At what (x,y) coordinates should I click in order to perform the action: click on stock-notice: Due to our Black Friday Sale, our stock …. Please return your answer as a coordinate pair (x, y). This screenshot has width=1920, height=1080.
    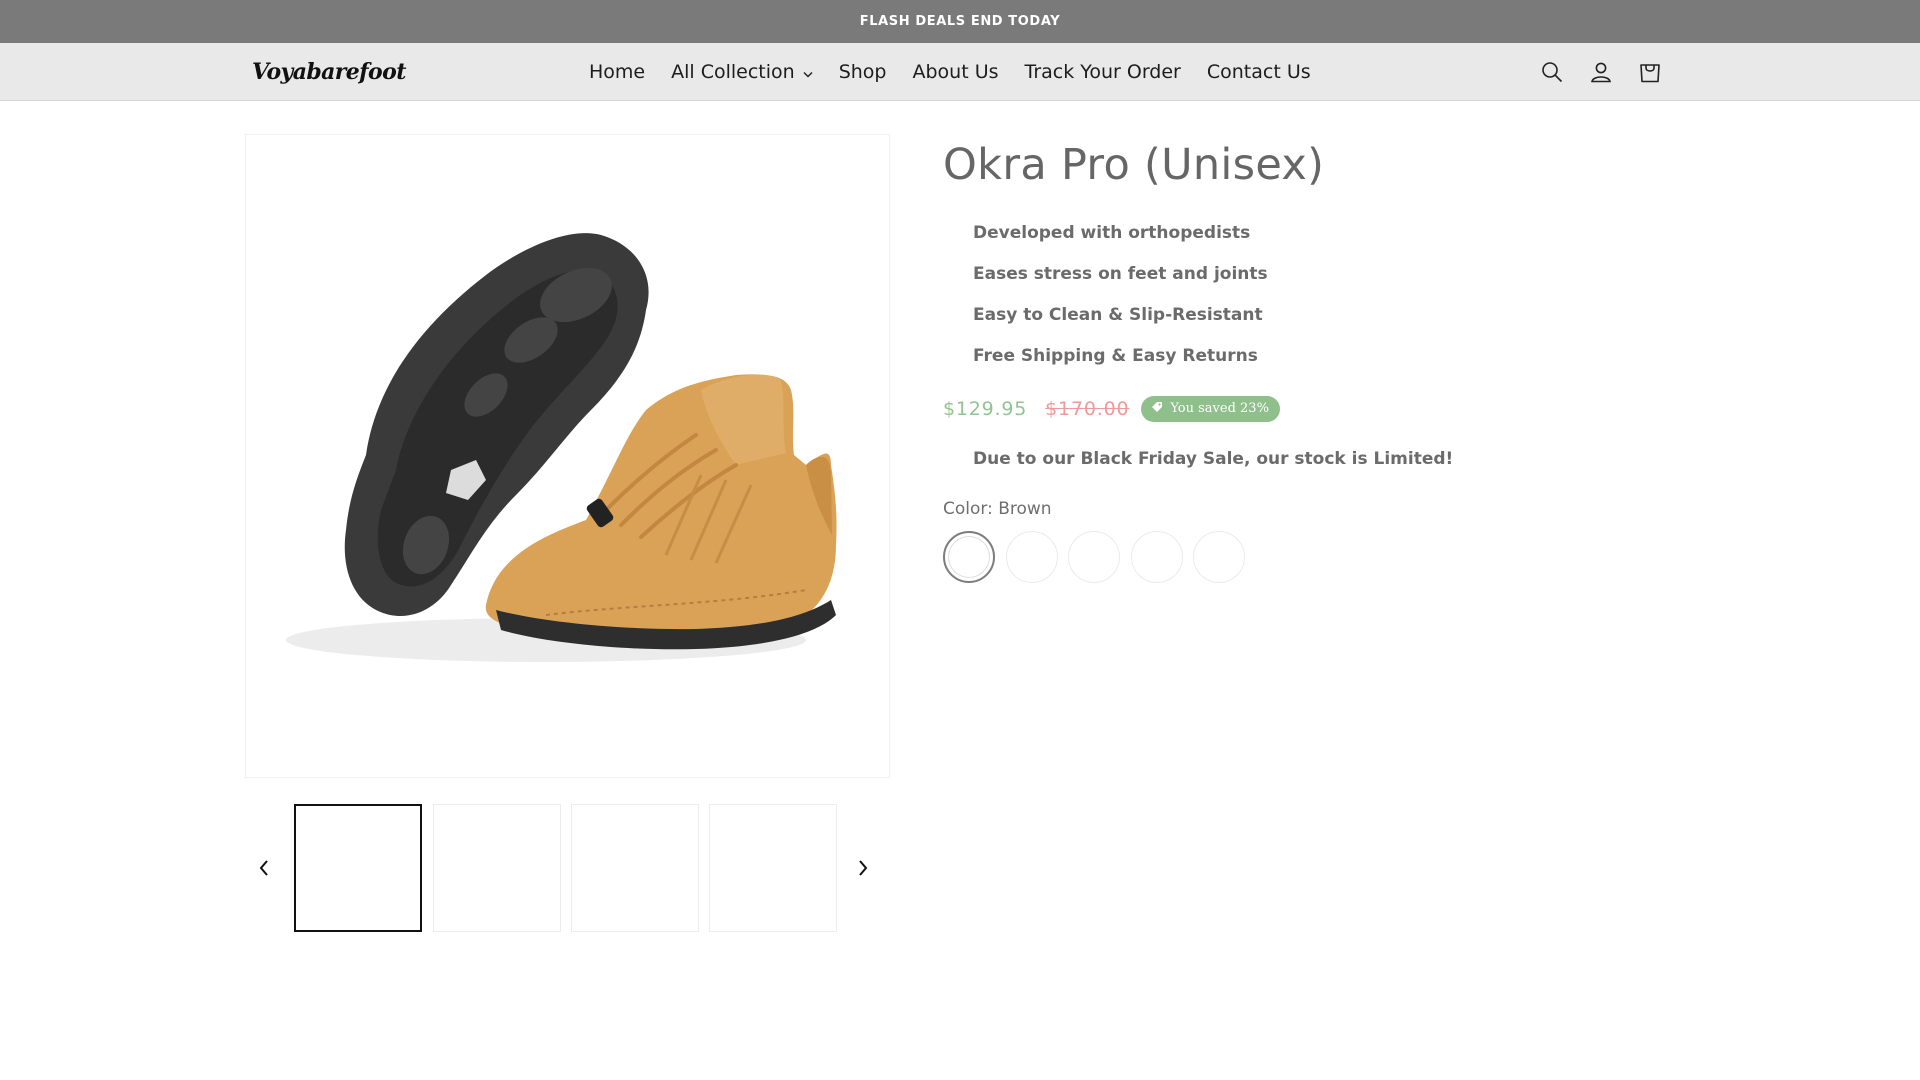
    Looking at the image, I should click on (1213, 459).